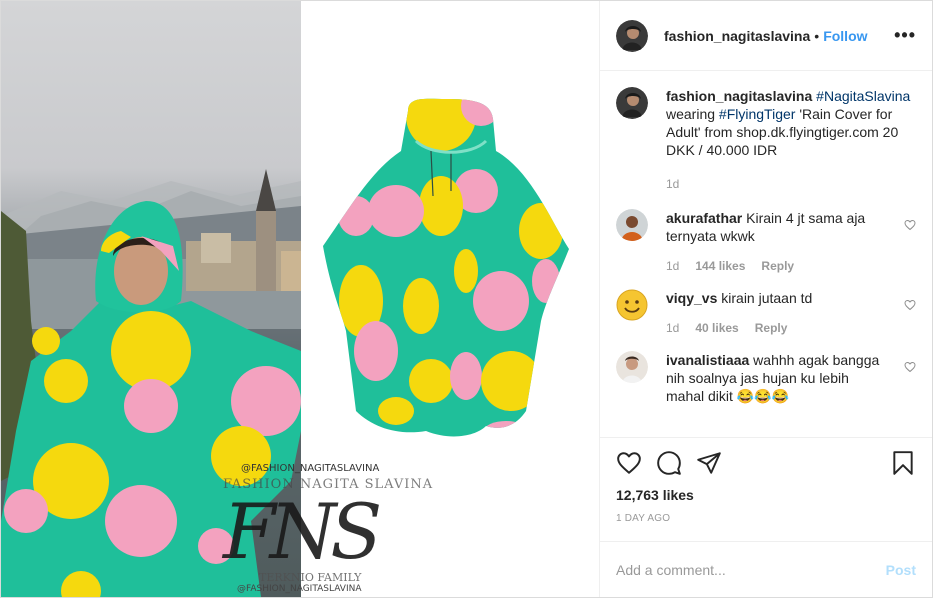  What do you see at coordinates (302, 531) in the screenshot?
I see `watermark-logo: FNS` at bounding box center [302, 531].